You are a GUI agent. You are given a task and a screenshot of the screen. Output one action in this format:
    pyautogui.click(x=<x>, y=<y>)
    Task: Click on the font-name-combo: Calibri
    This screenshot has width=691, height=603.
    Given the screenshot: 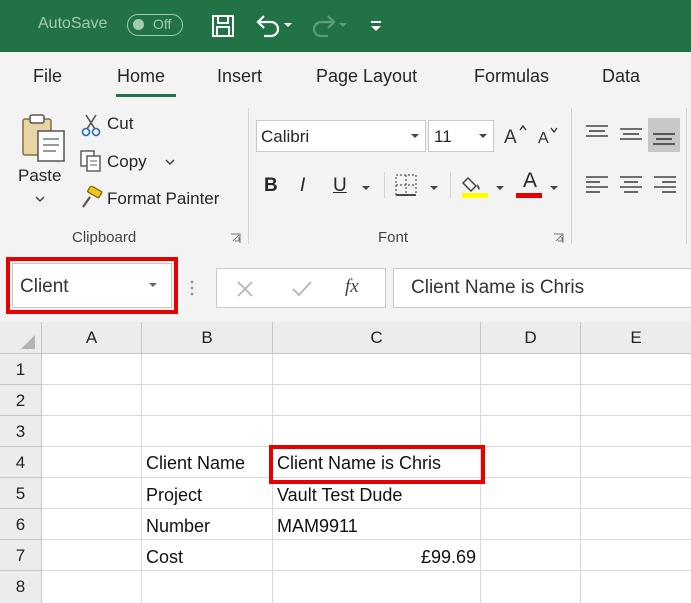 What is the action you would take?
    pyautogui.click(x=341, y=136)
    